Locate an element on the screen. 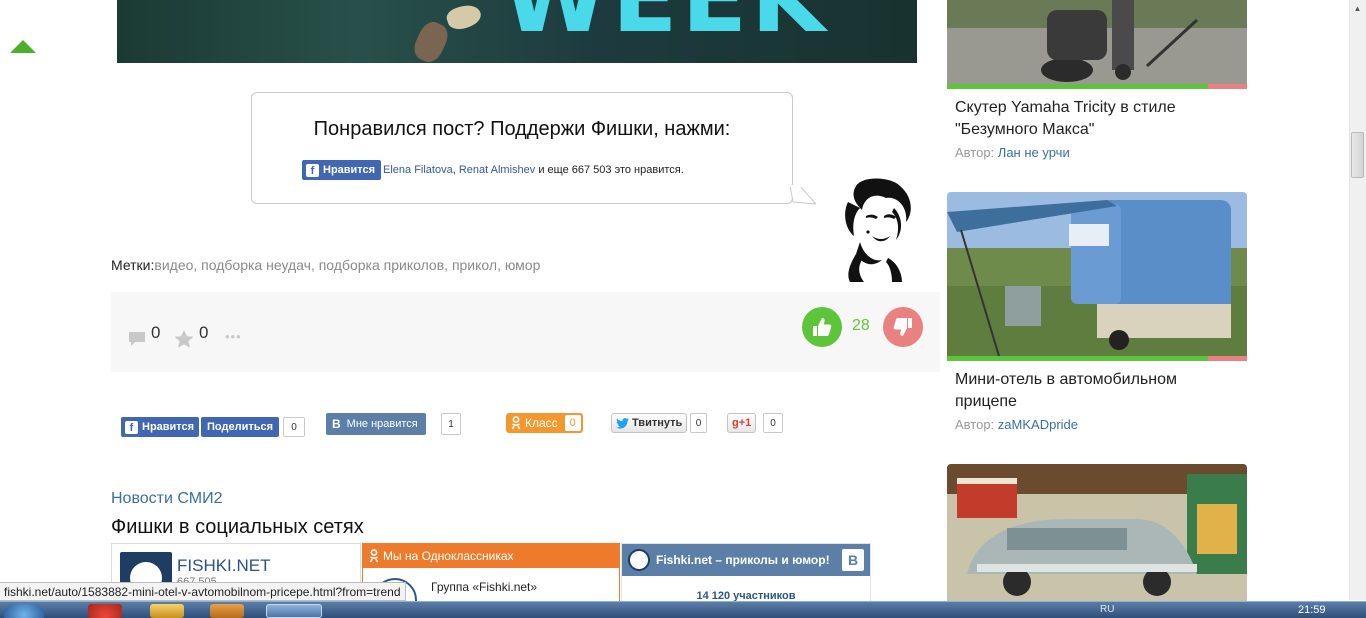  google-plus-button: g +1 is located at coordinates (742, 423).